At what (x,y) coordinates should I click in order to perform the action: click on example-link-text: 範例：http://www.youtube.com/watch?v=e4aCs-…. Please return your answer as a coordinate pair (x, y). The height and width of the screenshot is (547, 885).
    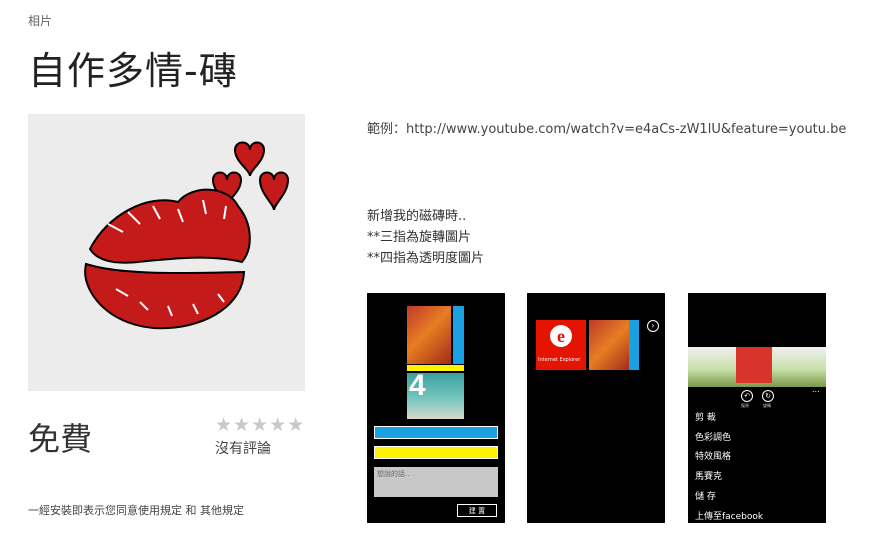
    Looking at the image, I should click on (607, 129).